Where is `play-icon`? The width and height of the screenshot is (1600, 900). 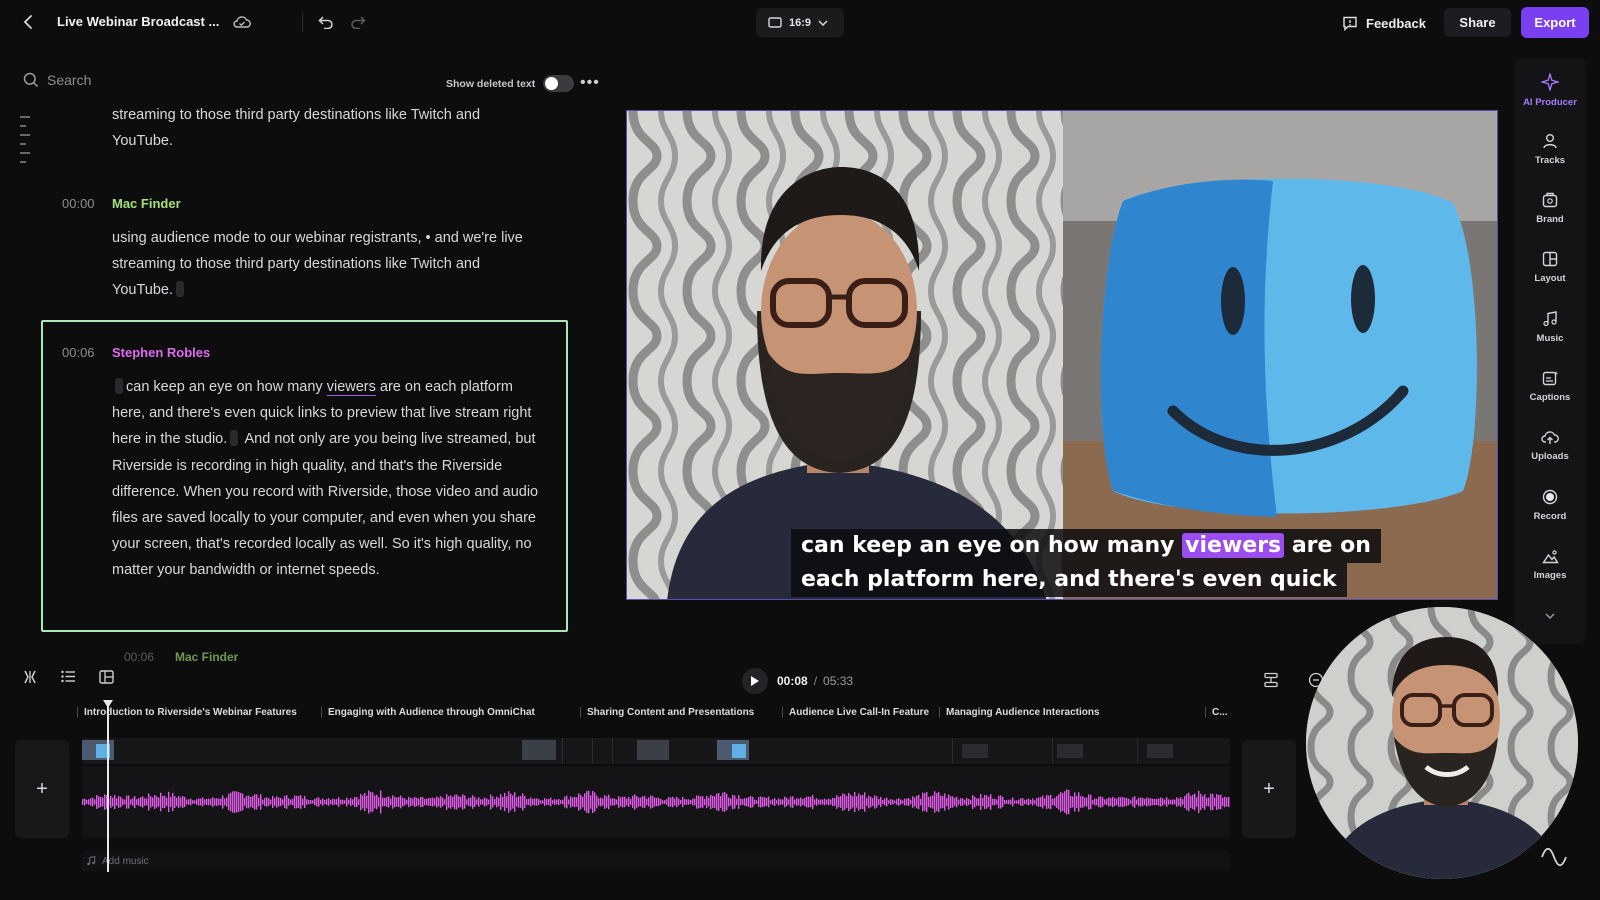
play-icon is located at coordinates (755, 681).